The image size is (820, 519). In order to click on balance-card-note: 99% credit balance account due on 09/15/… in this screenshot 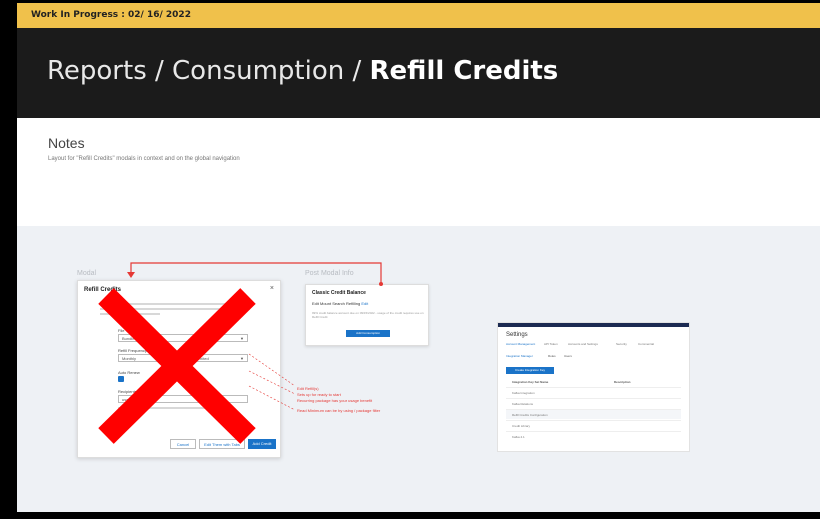, I will do `click(368, 315)`.